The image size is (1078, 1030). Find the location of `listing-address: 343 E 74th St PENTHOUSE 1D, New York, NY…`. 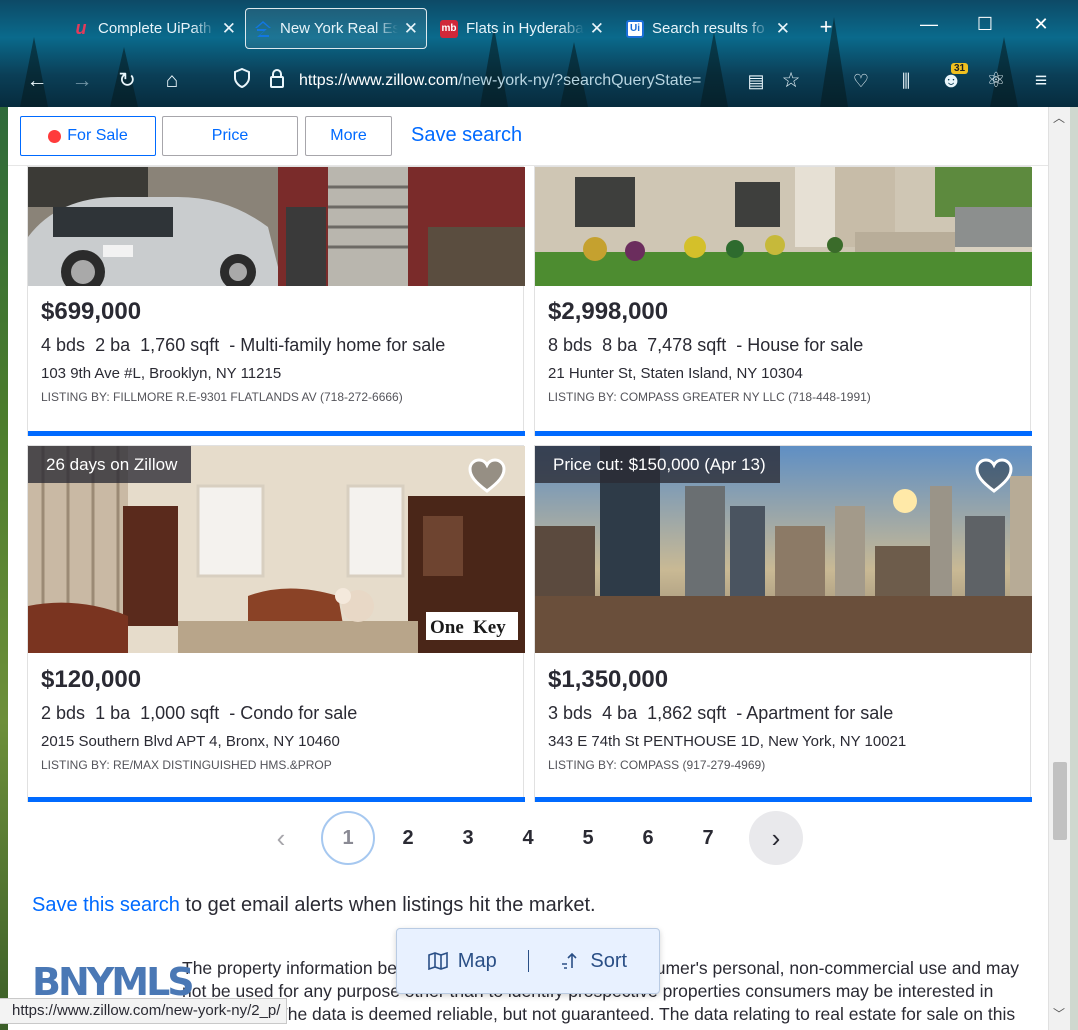

listing-address: 343 E 74th St PENTHOUSE 1D, New York, NY… is located at coordinates (727, 741).